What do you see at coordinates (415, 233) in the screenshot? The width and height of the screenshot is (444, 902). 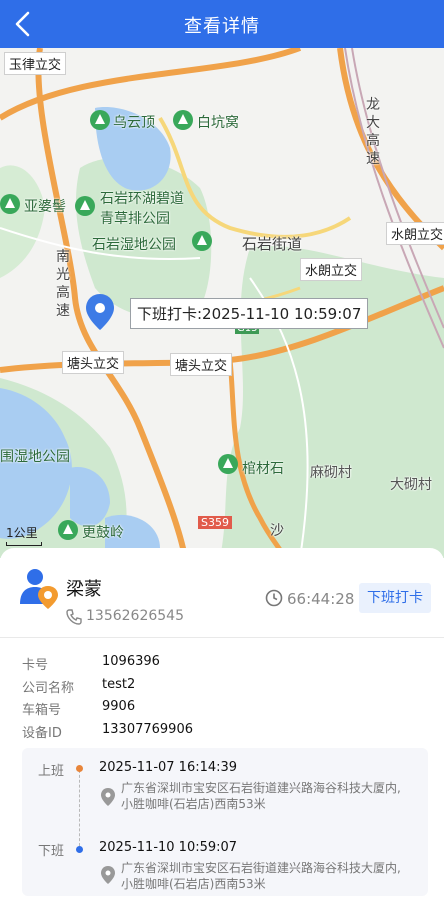 I see `road-tag-shuilang-top: 水朗立交` at bounding box center [415, 233].